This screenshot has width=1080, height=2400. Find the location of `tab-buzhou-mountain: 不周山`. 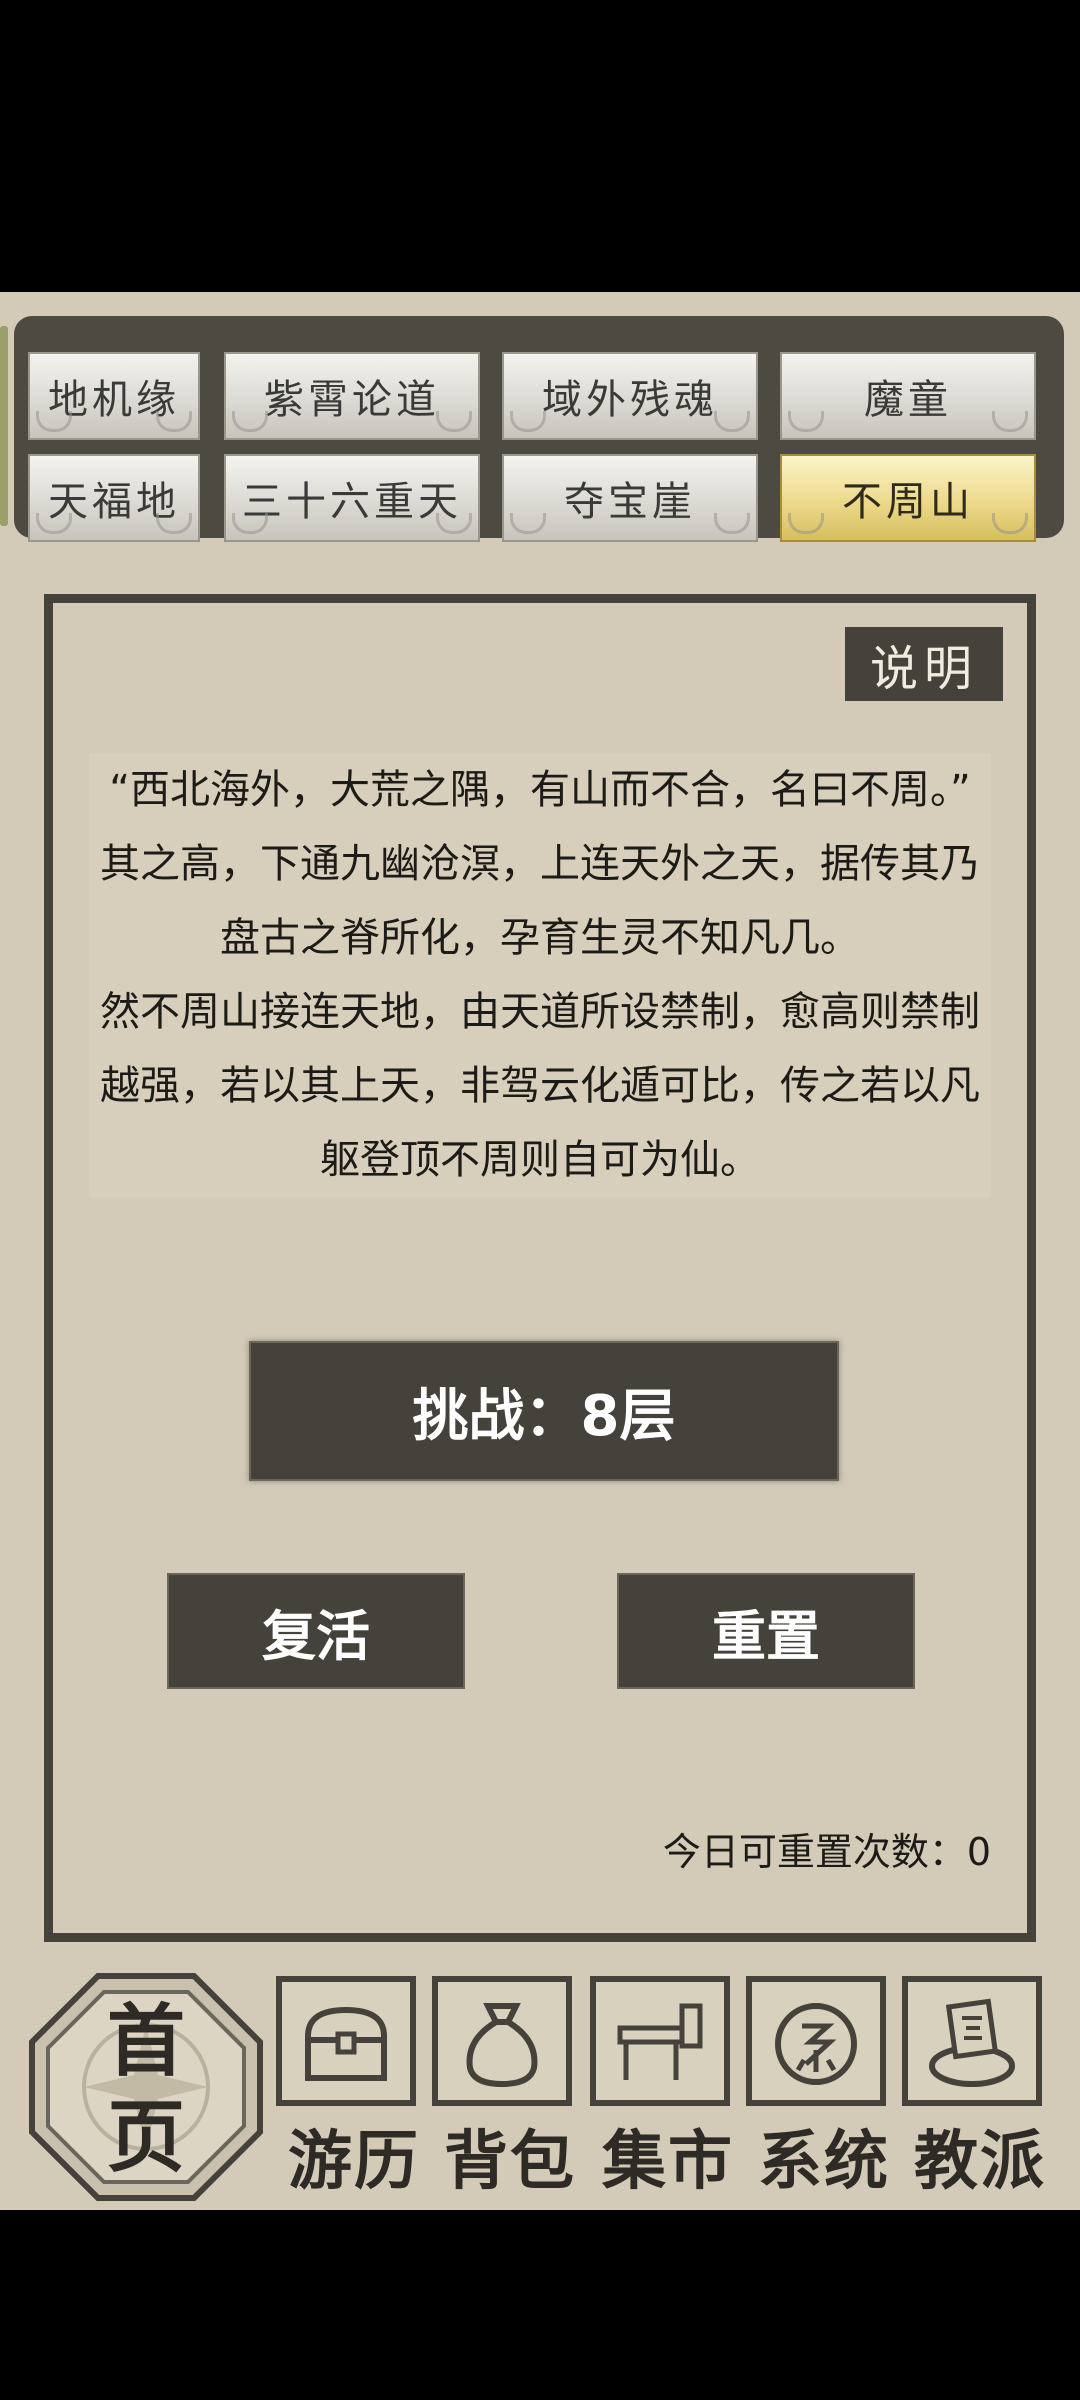

tab-buzhou-mountain: 不周山 is located at coordinates (908, 498).